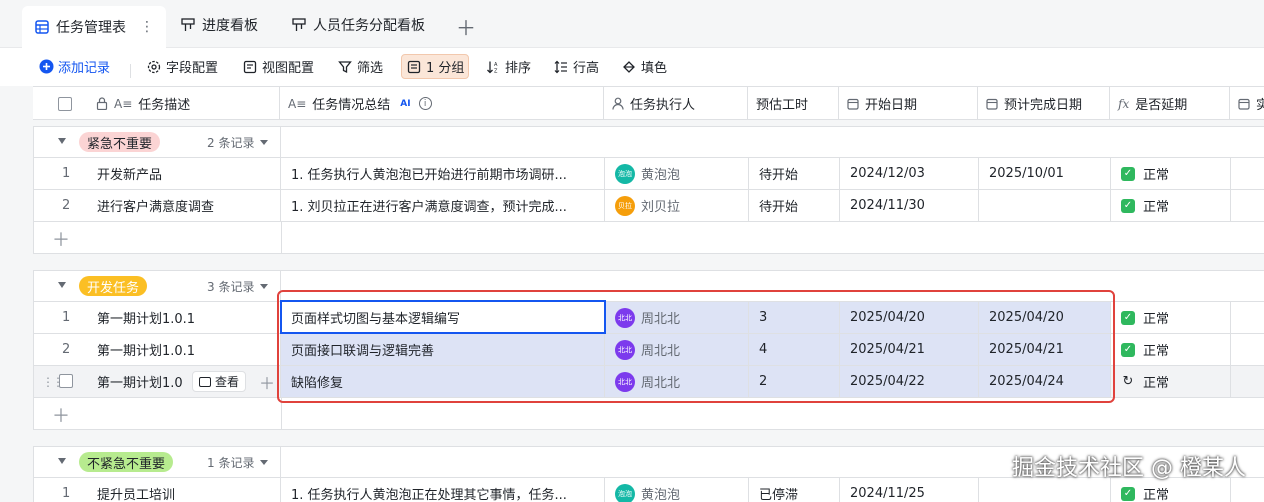  What do you see at coordinates (66, 205) in the screenshot?
I see `row-number: 2` at bounding box center [66, 205].